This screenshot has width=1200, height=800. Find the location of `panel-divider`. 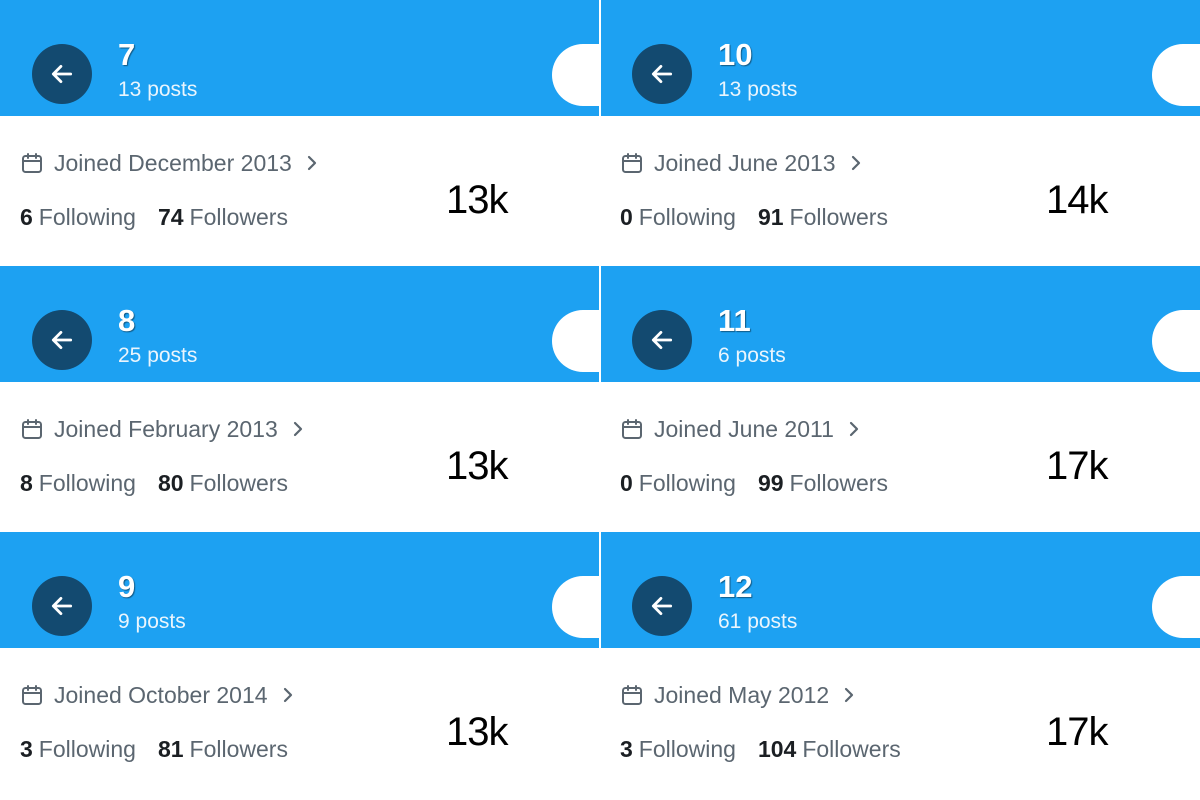

panel-divider is located at coordinates (600, 400).